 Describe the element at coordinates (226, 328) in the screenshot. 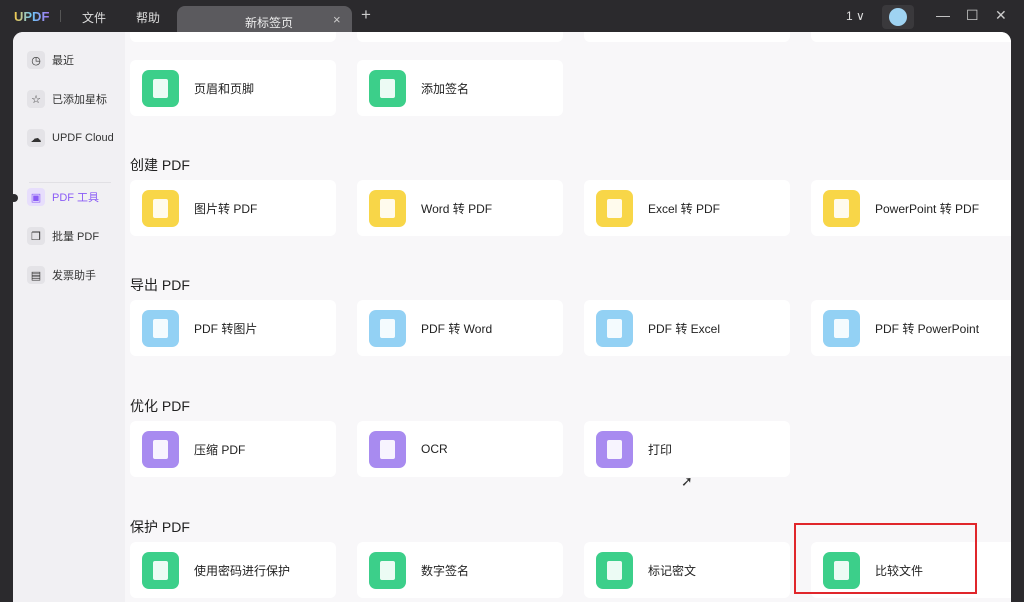

I see `tool-label: PDF 转图片` at that location.